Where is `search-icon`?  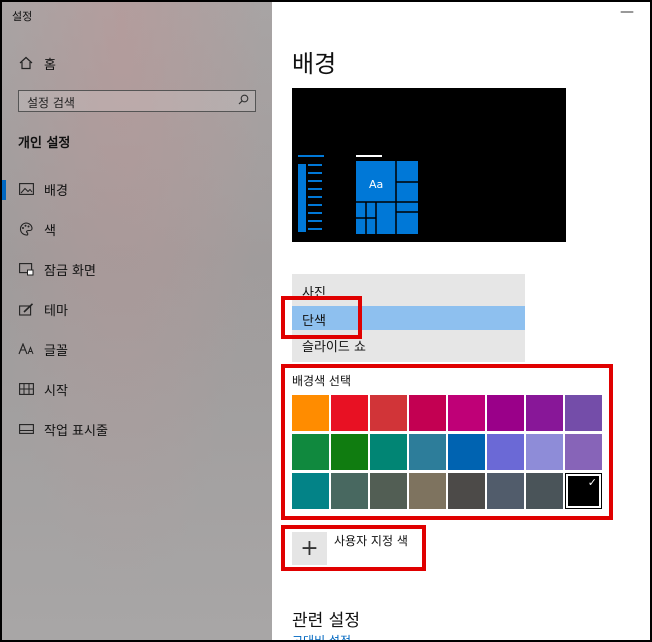 search-icon is located at coordinates (243, 101).